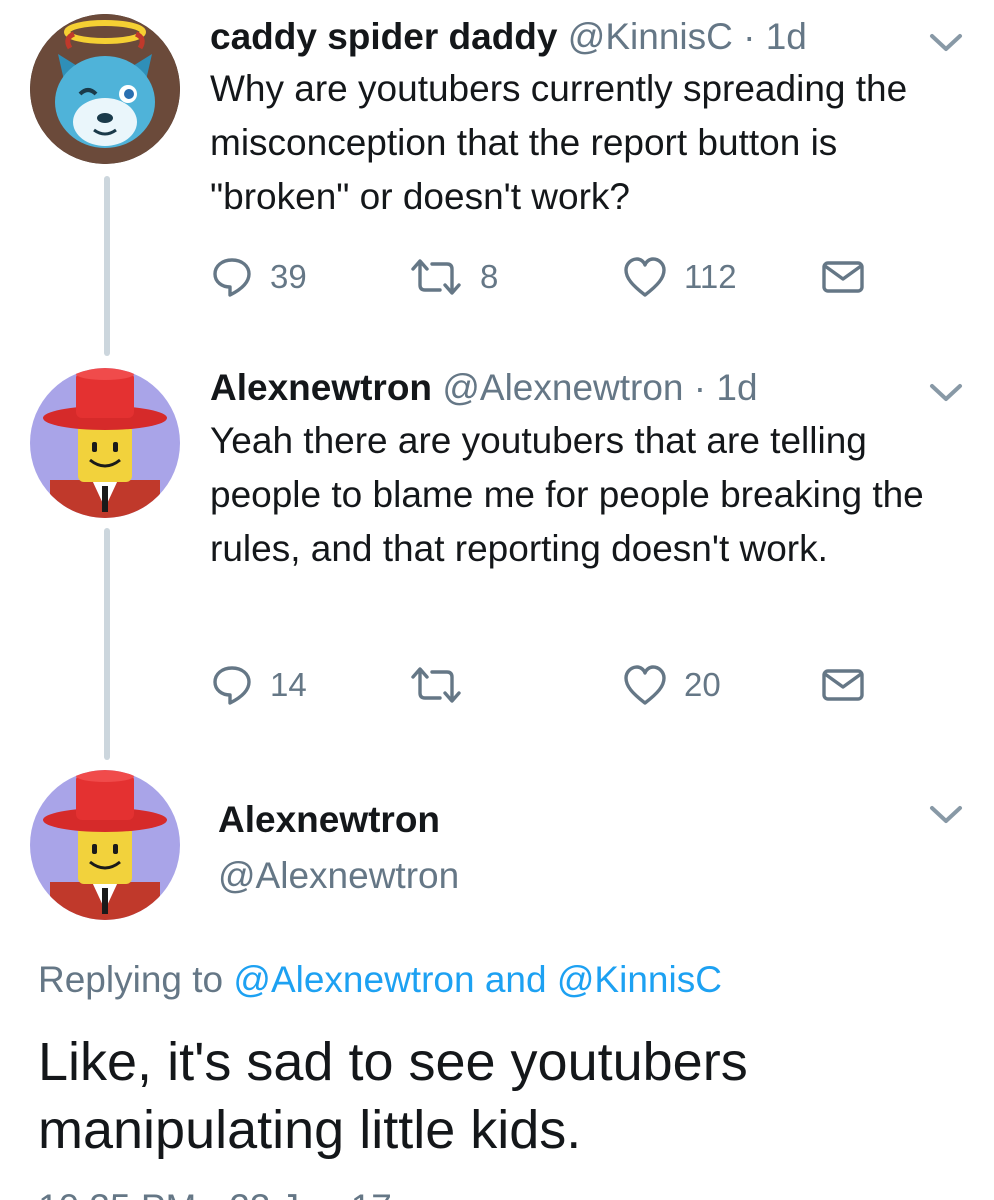  I want to click on replying-and: and, so click(516, 979).